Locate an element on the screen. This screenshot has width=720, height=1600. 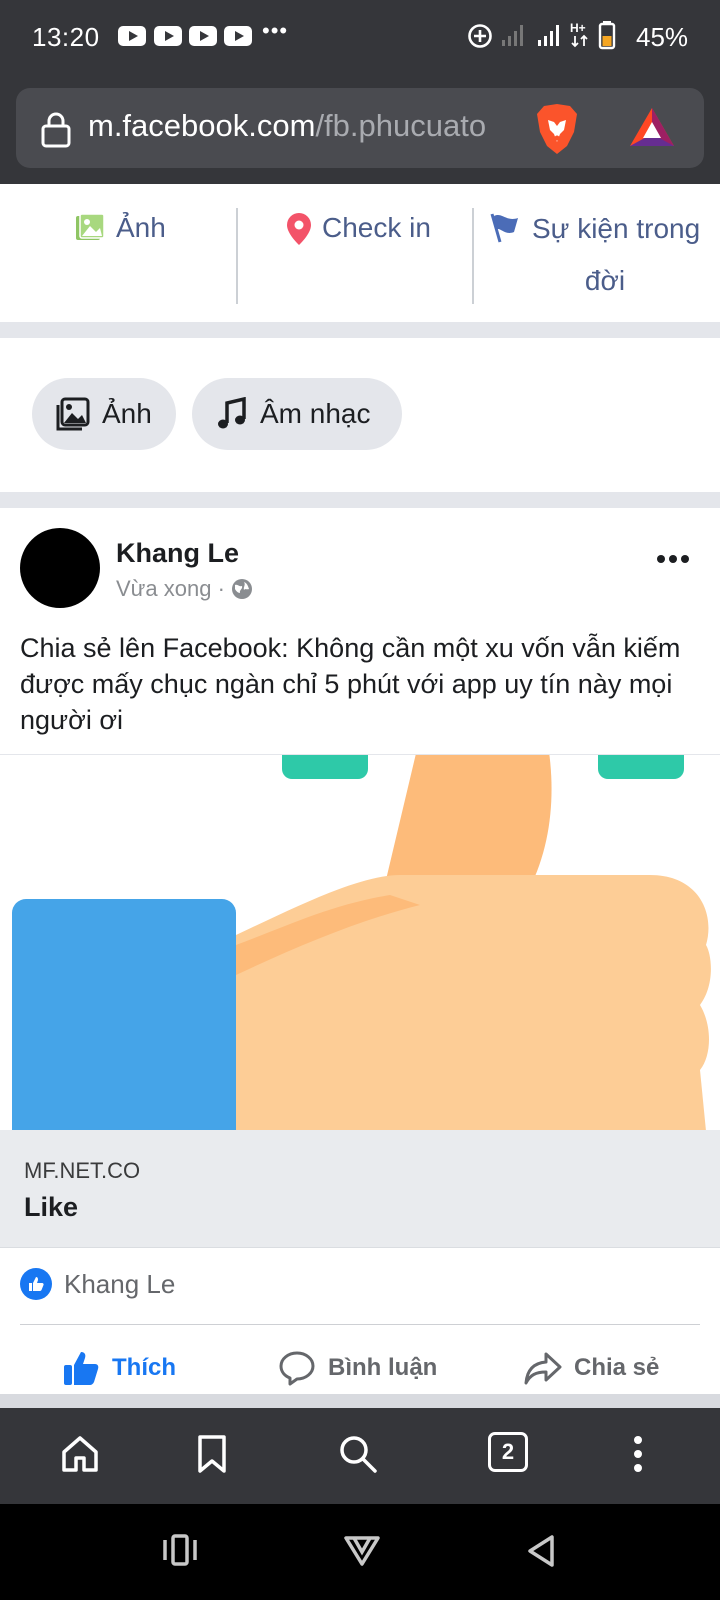
home-logo-icon is located at coordinates (362, 1551).